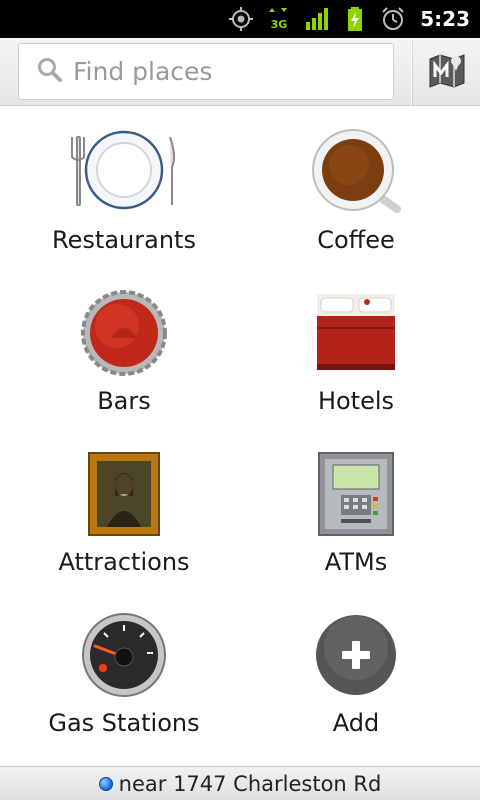  Describe the element at coordinates (250, 783) in the screenshot. I see `location-text: near 1747 Charleston Rd` at that location.